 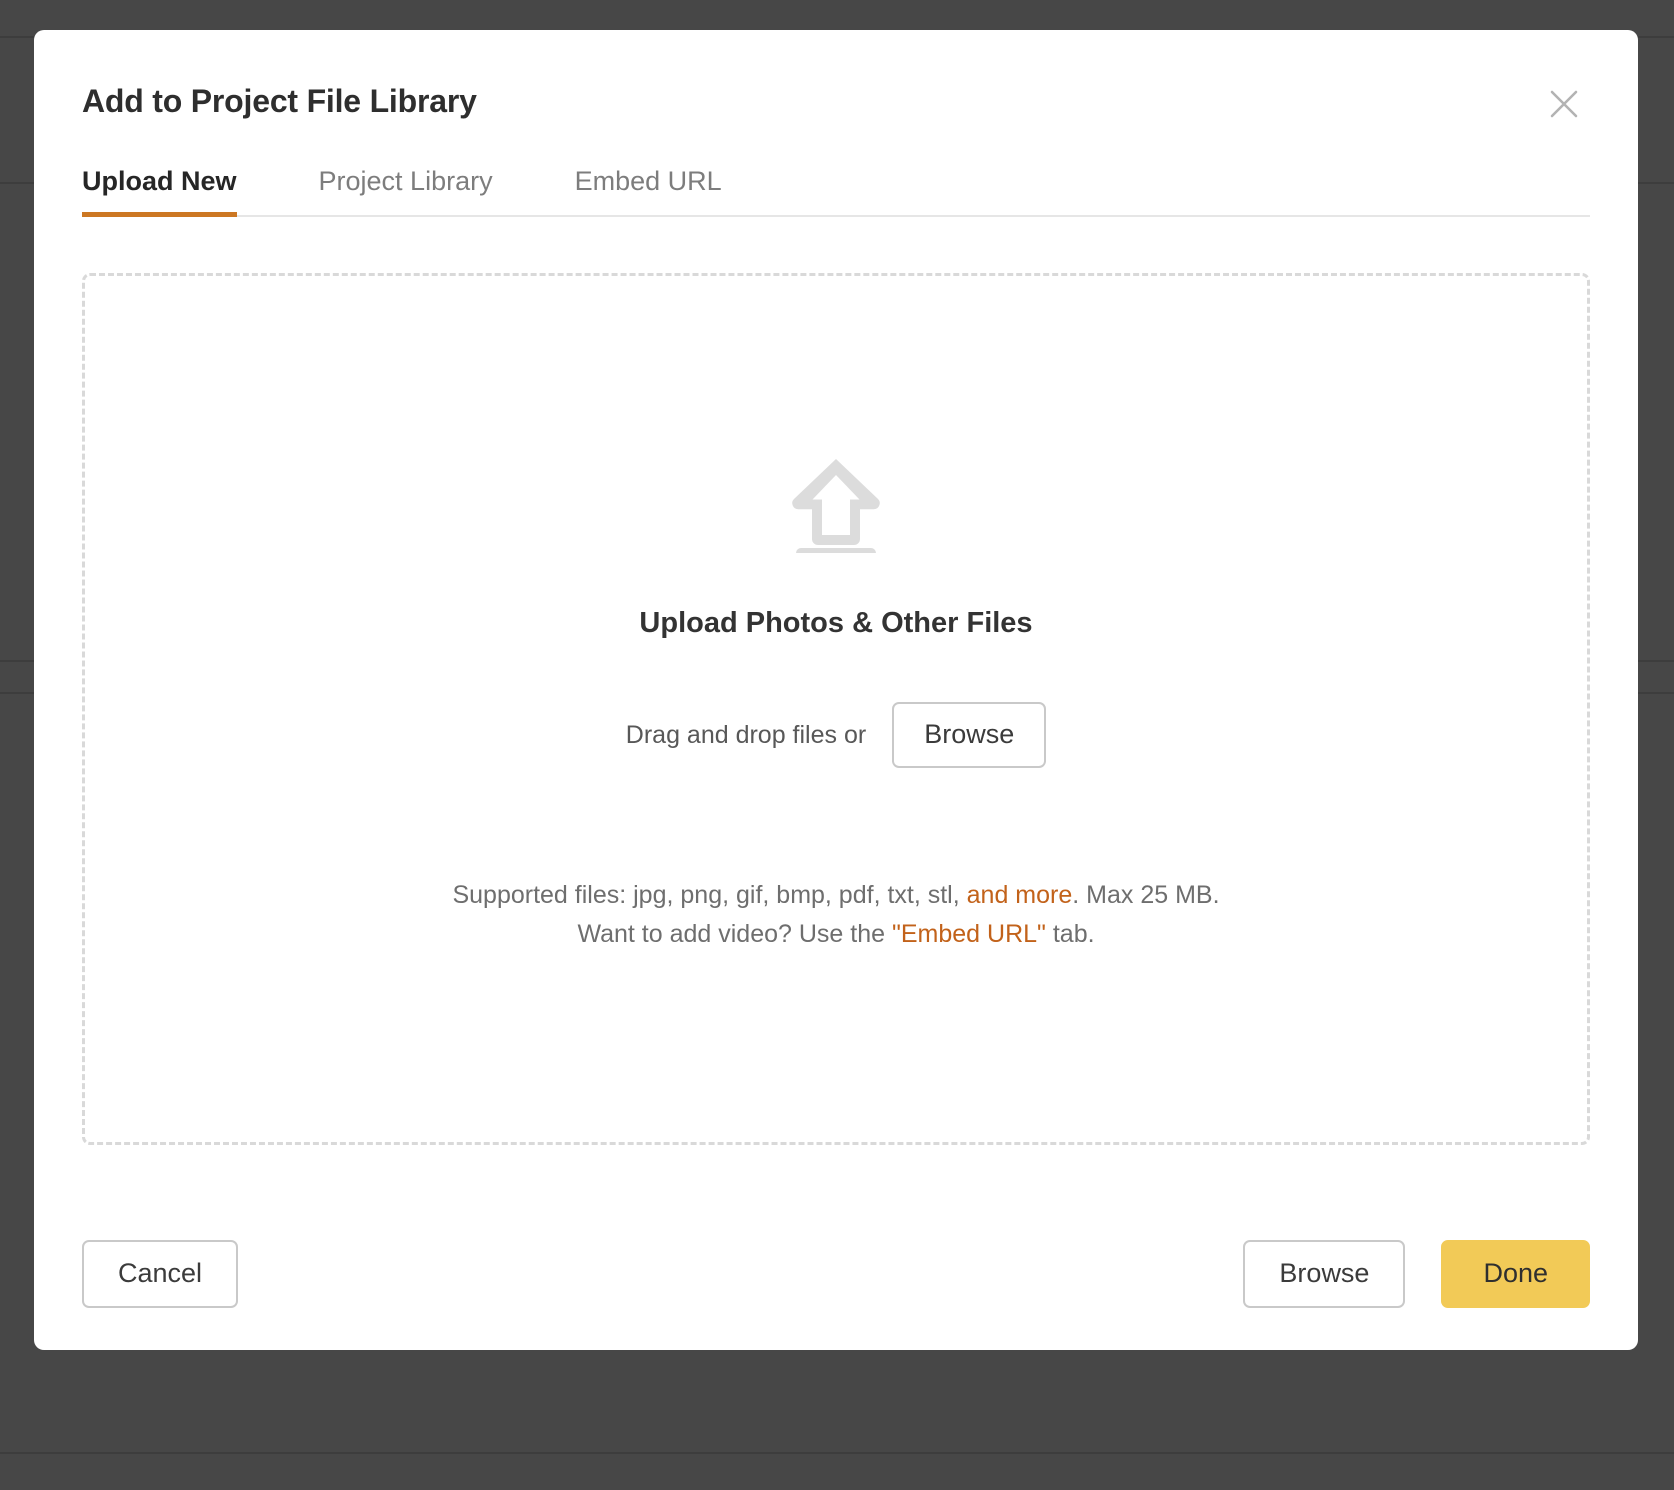 I want to click on dropzone-title: Upload Photos & Other Files, so click(x=836, y=623).